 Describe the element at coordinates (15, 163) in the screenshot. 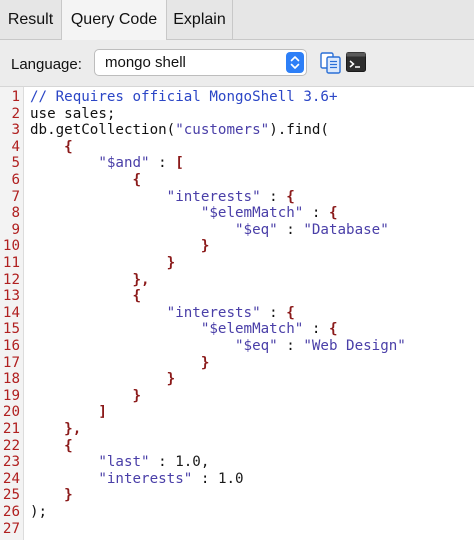

I see `line-number: 5` at that location.